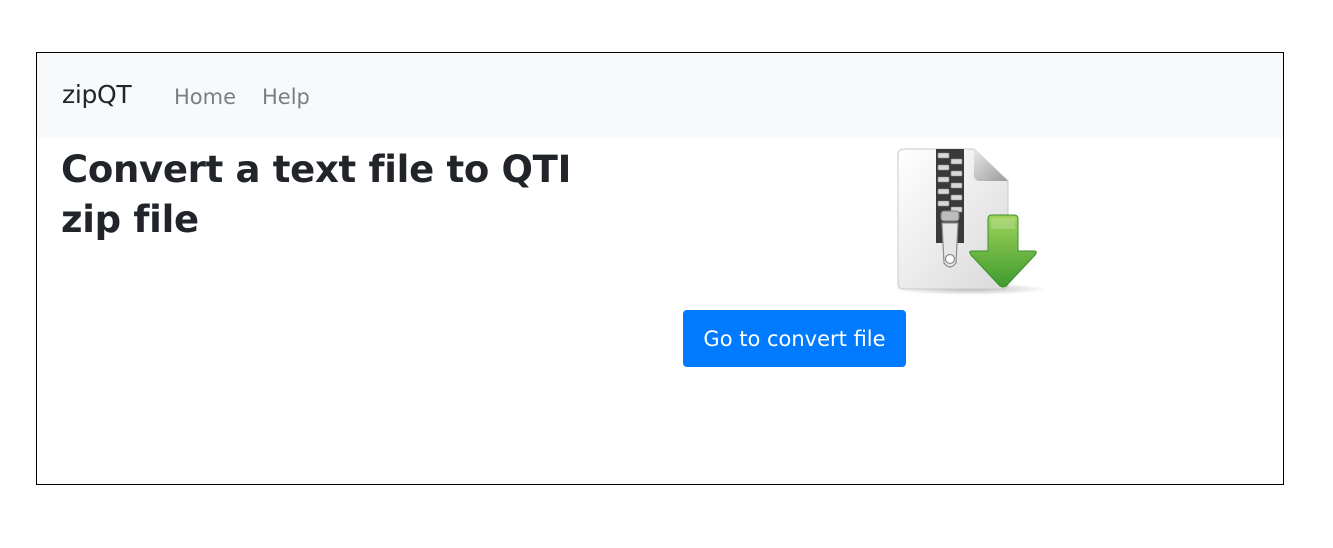  Describe the element at coordinates (660, 95) in the screenshot. I see `navbar: zipQT Home Help` at that location.